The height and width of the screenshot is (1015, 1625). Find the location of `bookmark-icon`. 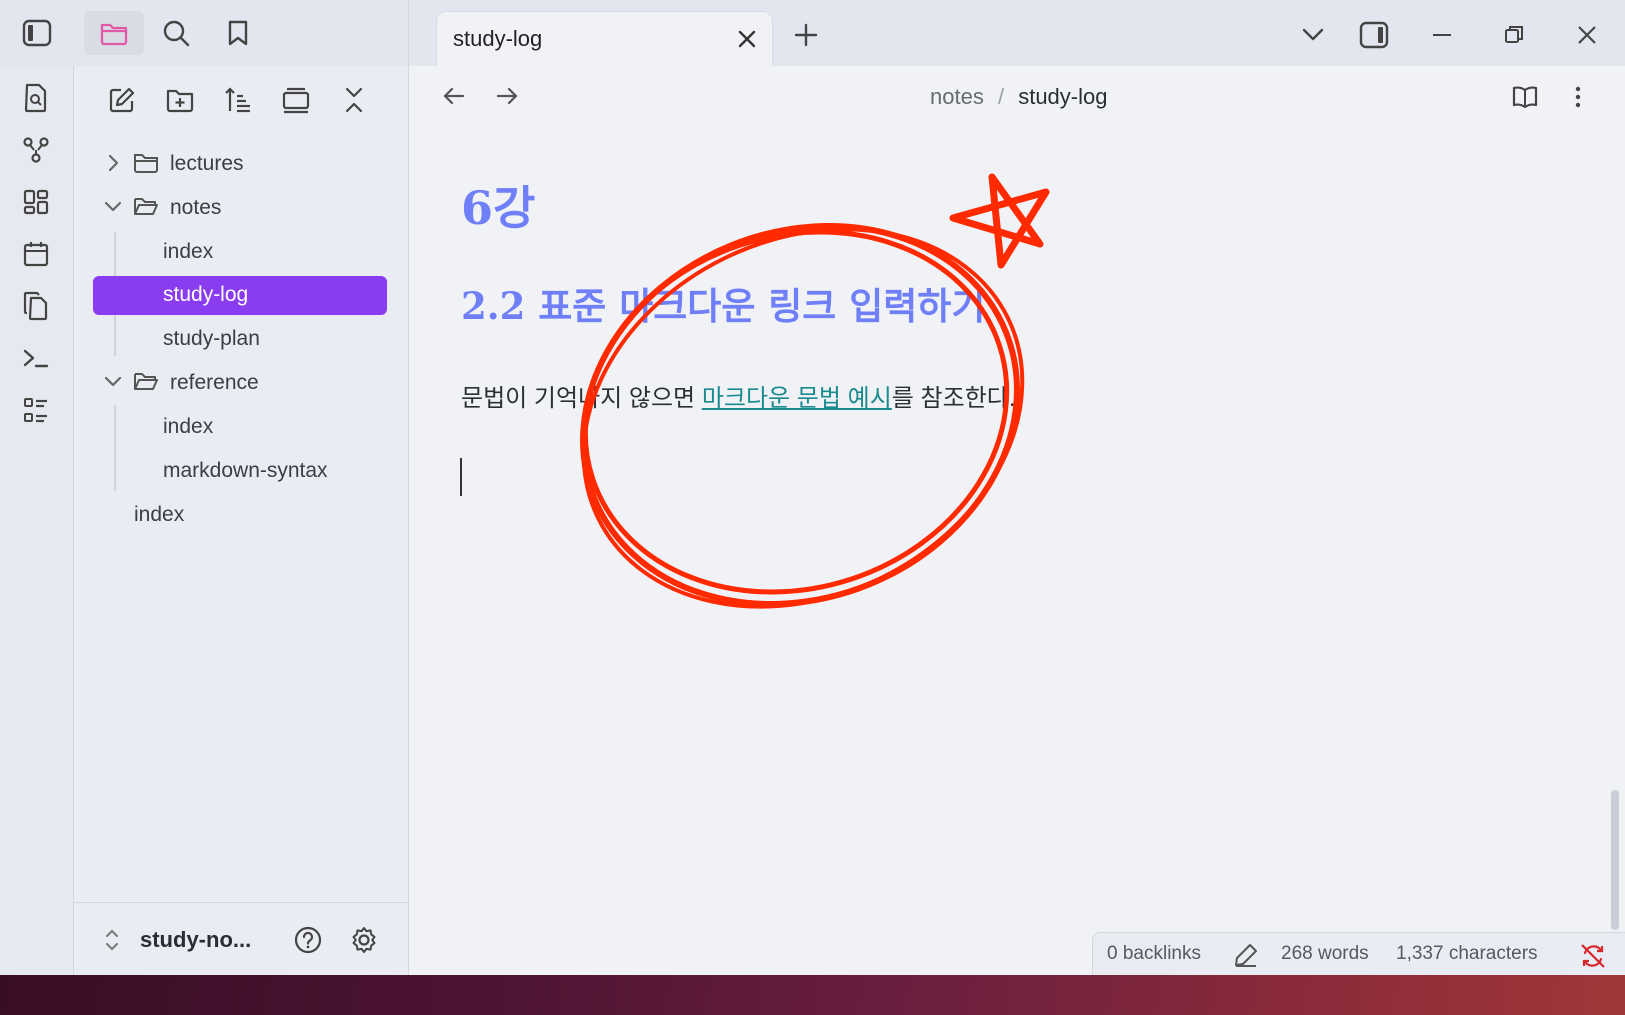

bookmark-icon is located at coordinates (238, 33).